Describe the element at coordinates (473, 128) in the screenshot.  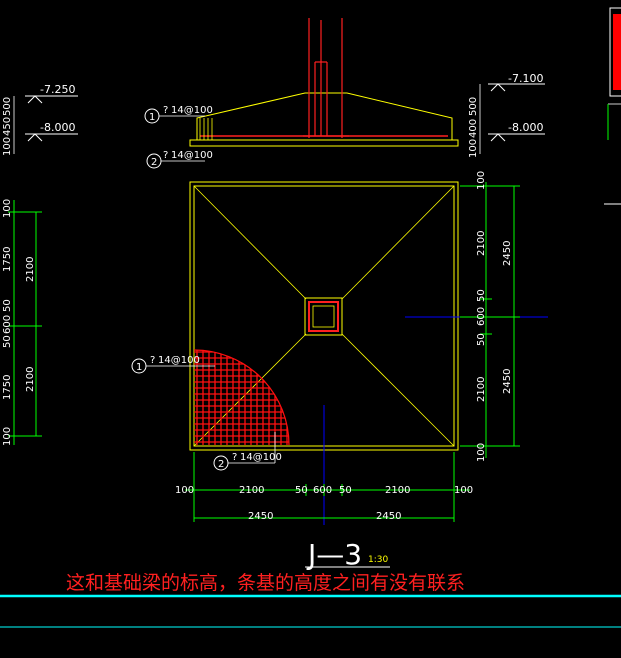
I see `svg-text: 400` at that location.